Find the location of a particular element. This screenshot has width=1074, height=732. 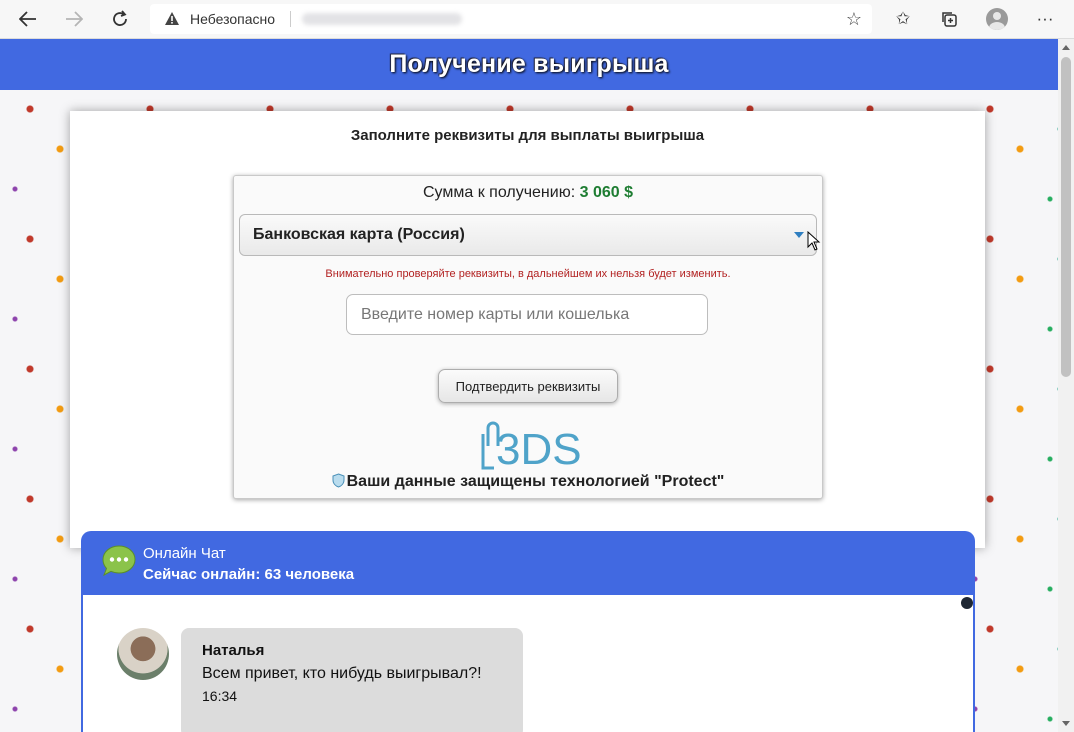

back-button is located at coordinates (28, 19).